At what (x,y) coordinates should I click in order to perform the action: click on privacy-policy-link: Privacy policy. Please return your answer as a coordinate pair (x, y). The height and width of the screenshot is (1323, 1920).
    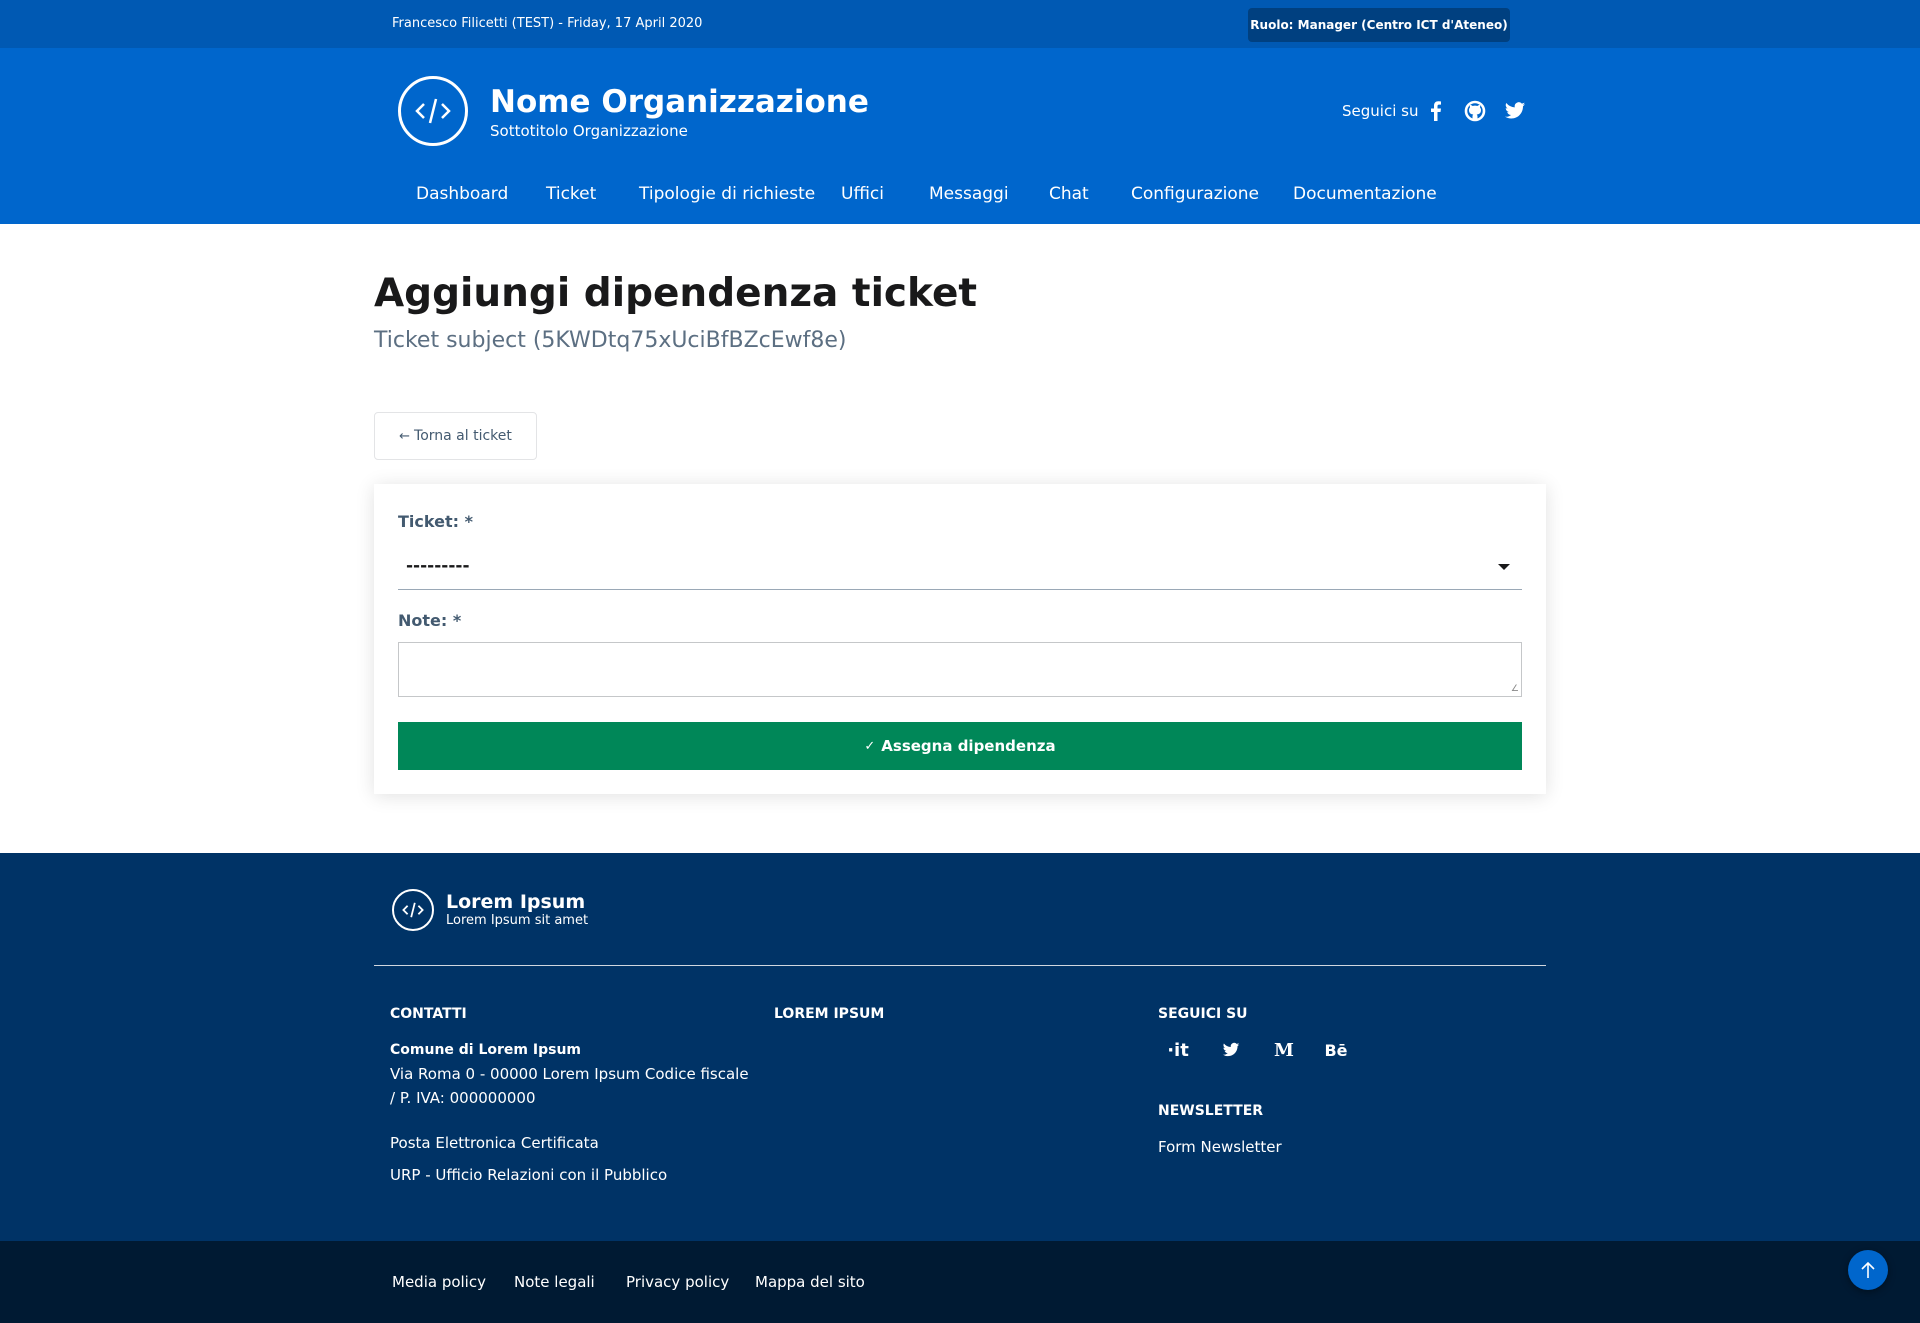
    Looking at the image, I should click on (677, 1282).